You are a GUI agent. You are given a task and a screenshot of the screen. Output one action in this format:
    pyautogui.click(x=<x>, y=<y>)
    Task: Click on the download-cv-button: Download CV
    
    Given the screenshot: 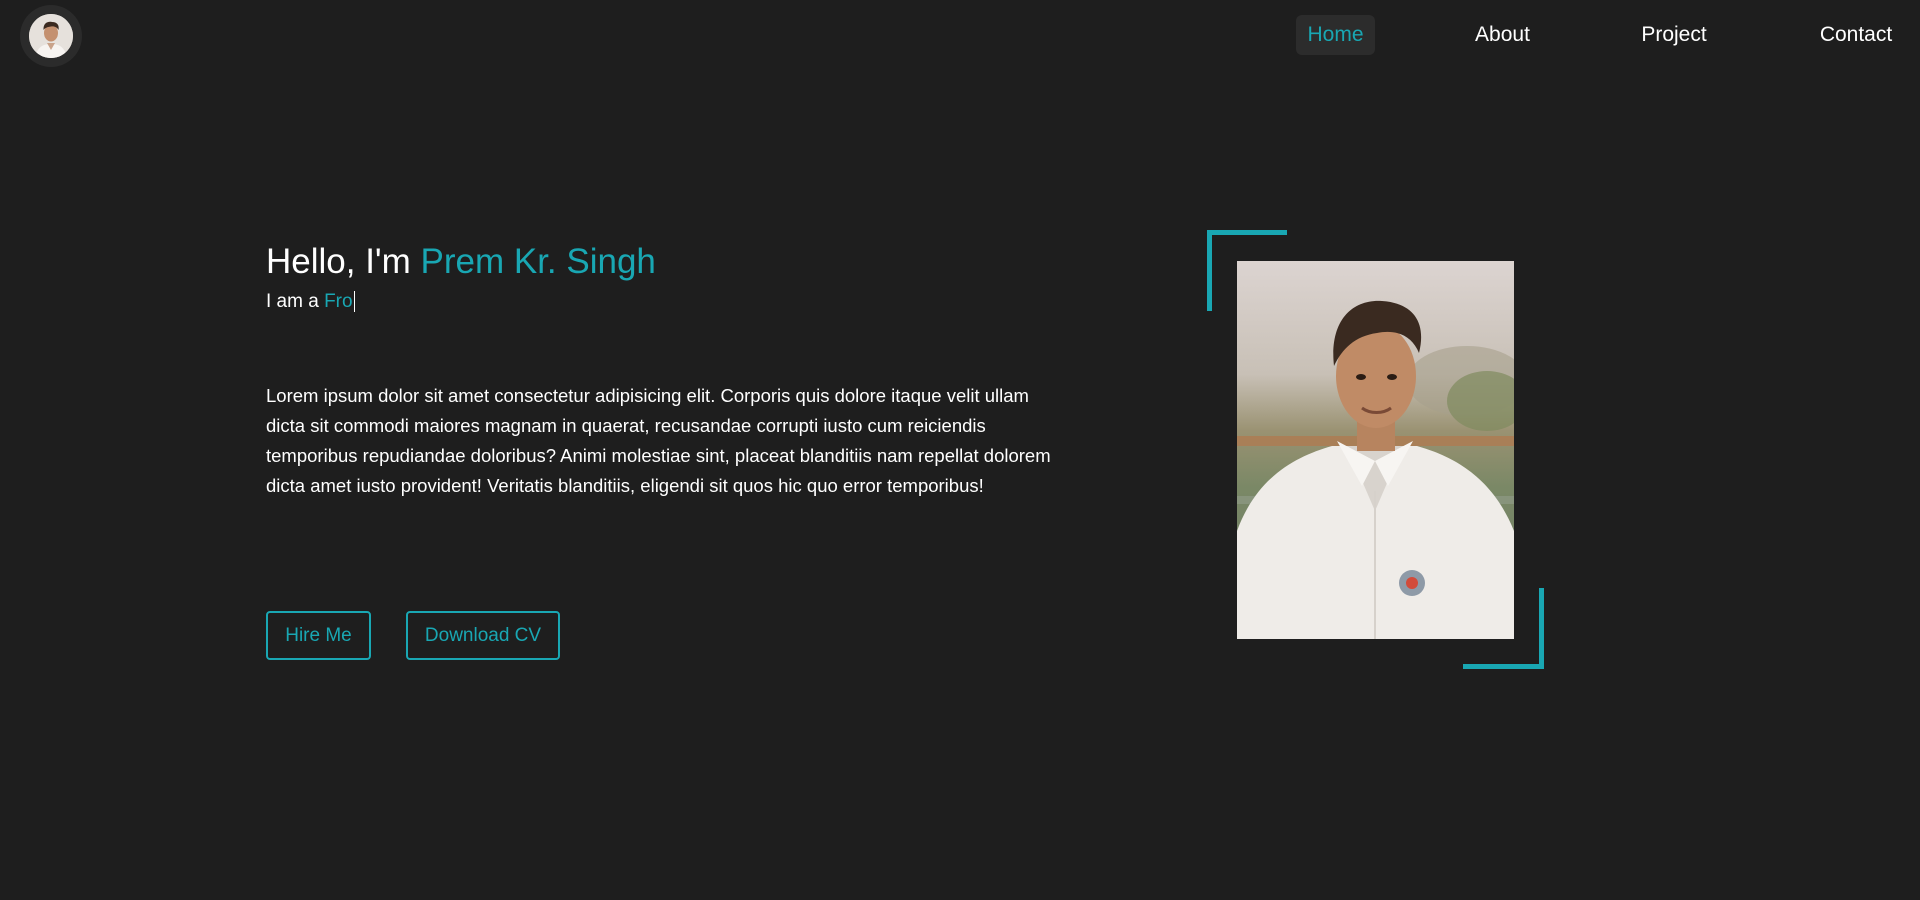 What is the action you would take?
    pyautogui.click(x=483, y=635)
    